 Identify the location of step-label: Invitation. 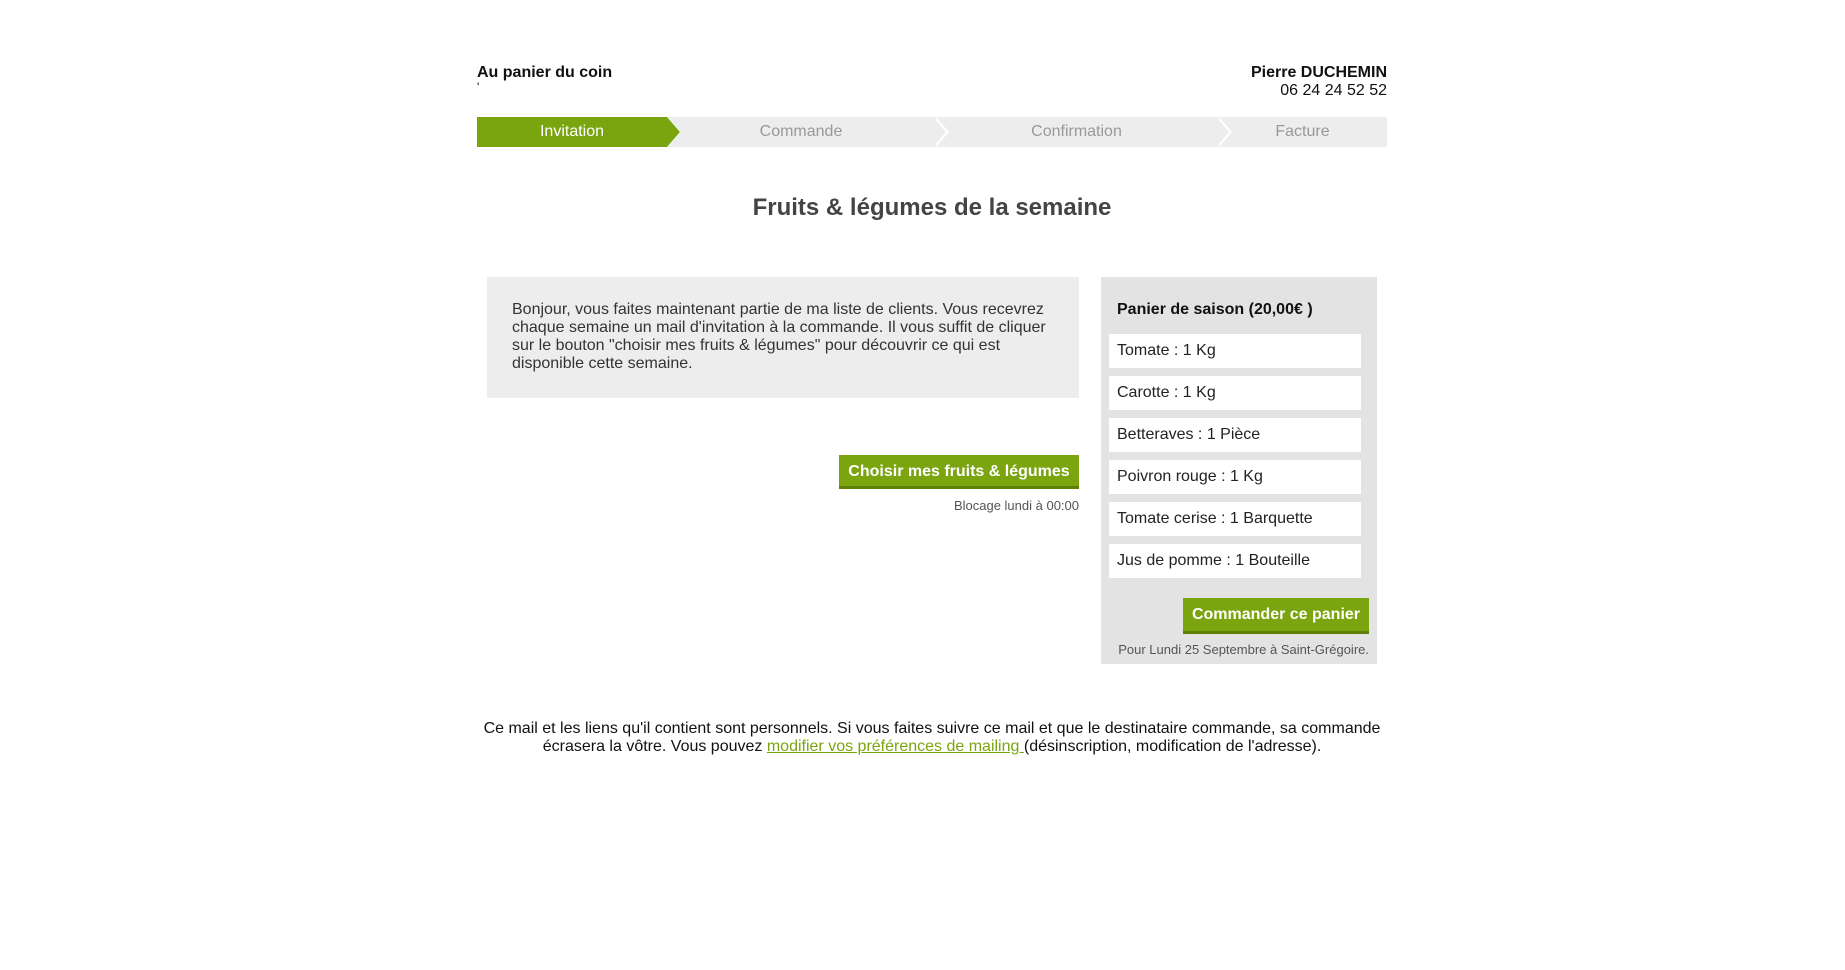
(572, 131).